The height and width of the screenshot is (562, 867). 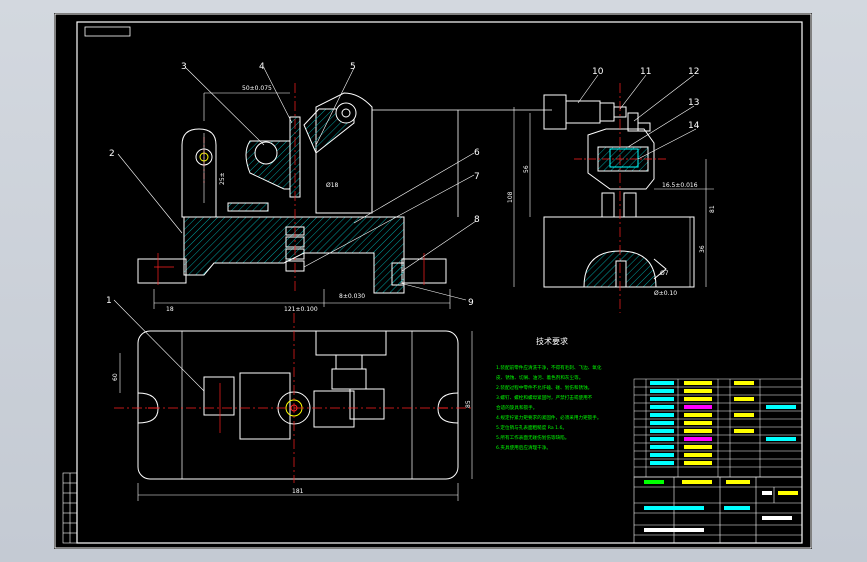 I want to click on dim-bore: 50±0.075, so click(x=257, y=88).